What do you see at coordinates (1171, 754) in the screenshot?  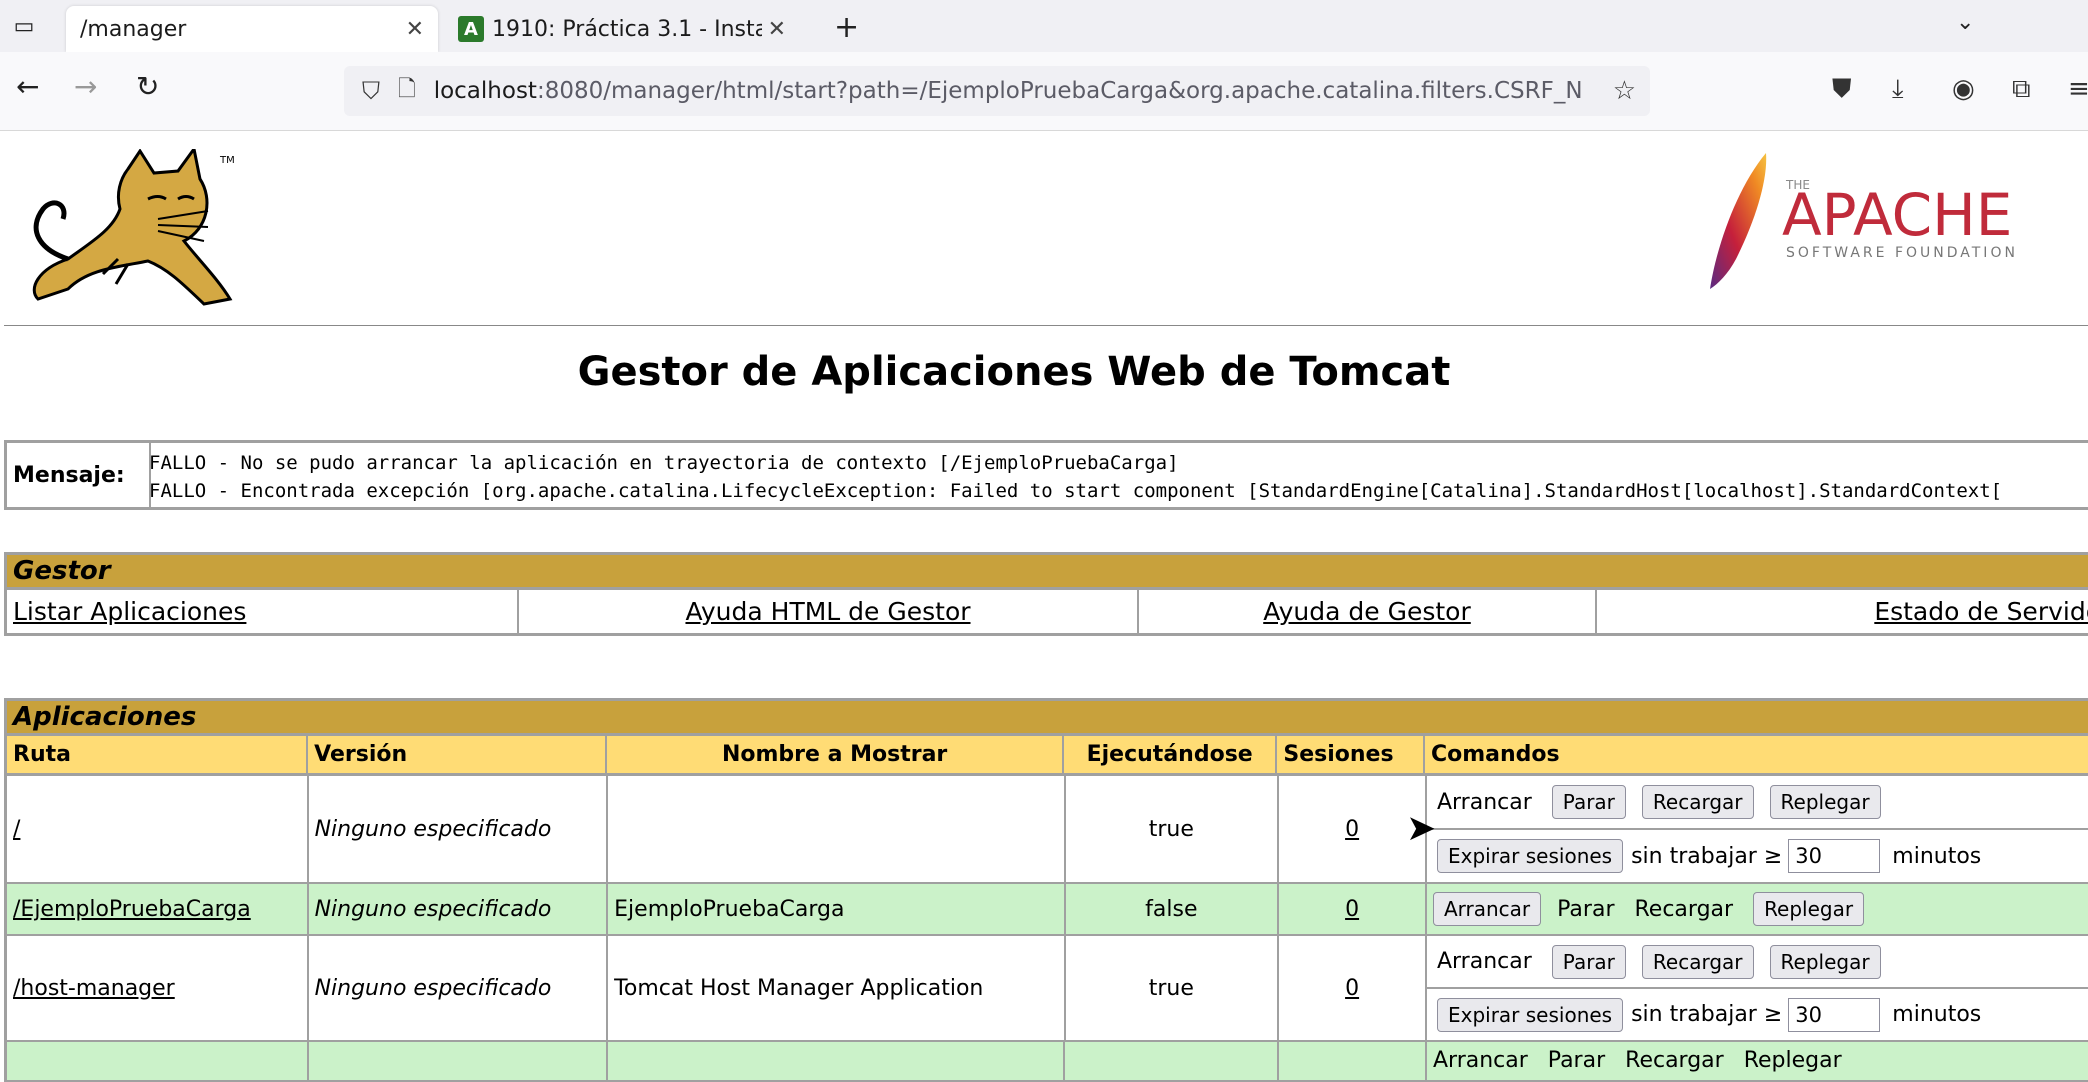 I see `col-ejecutandose: Ejecutándose` at bounding box center [1171, 754].